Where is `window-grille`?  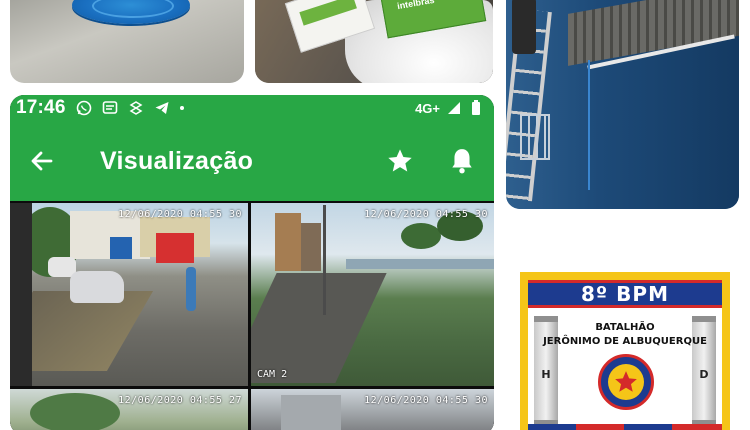
window-grille is located at coordinates (535, 137).